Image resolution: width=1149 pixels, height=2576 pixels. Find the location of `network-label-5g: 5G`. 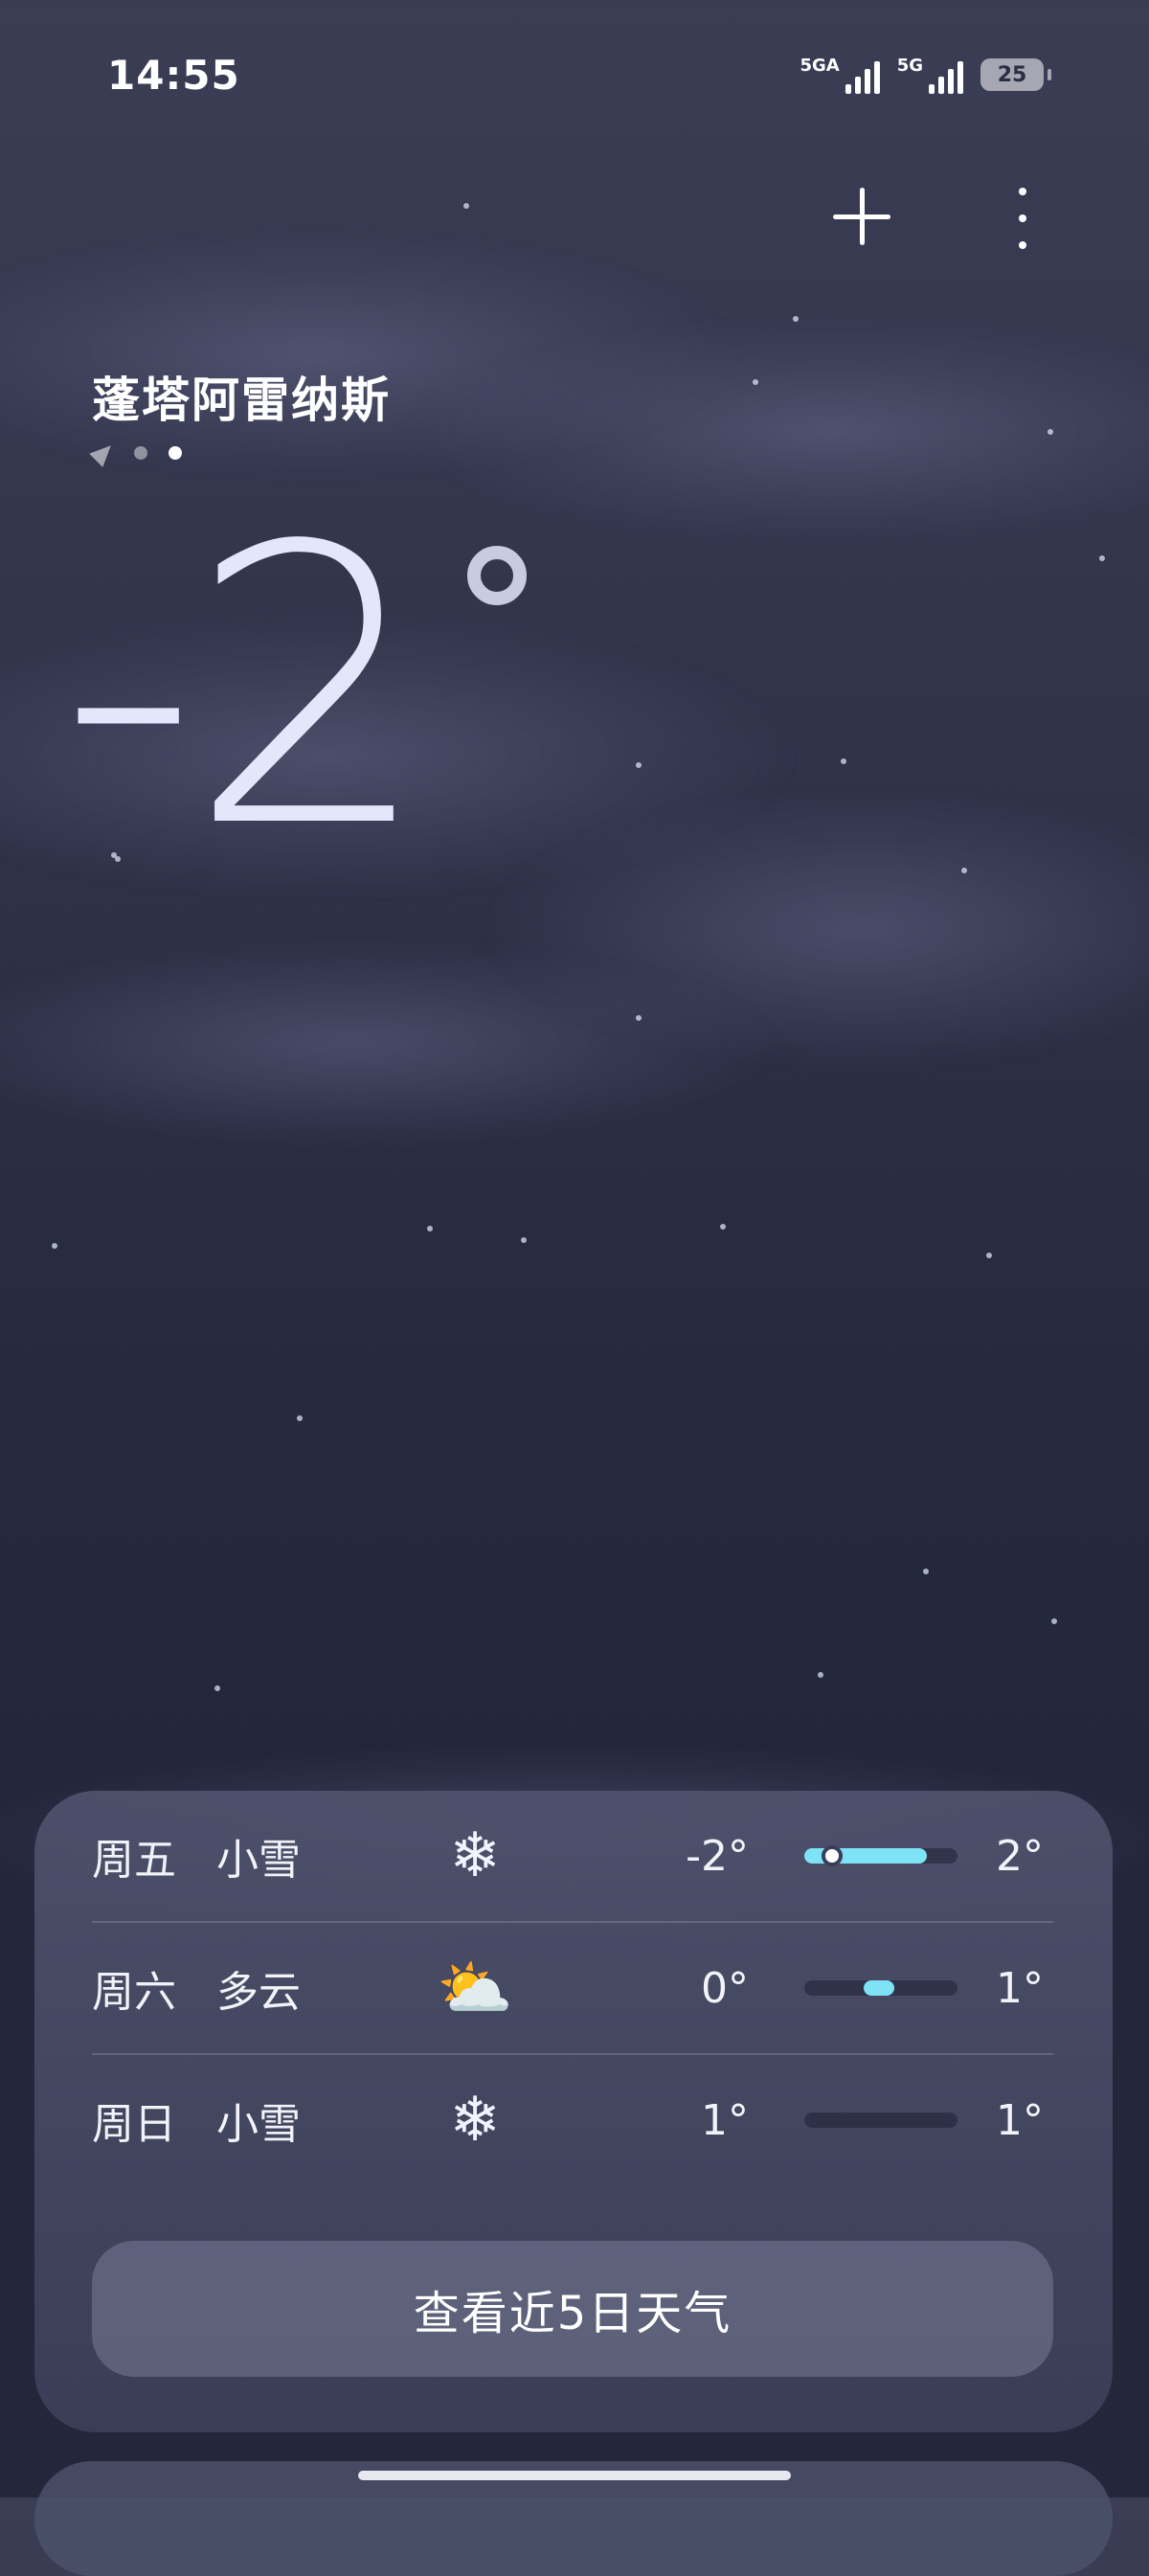

network-label-5g: 5G is located at coordinates (910, 66).